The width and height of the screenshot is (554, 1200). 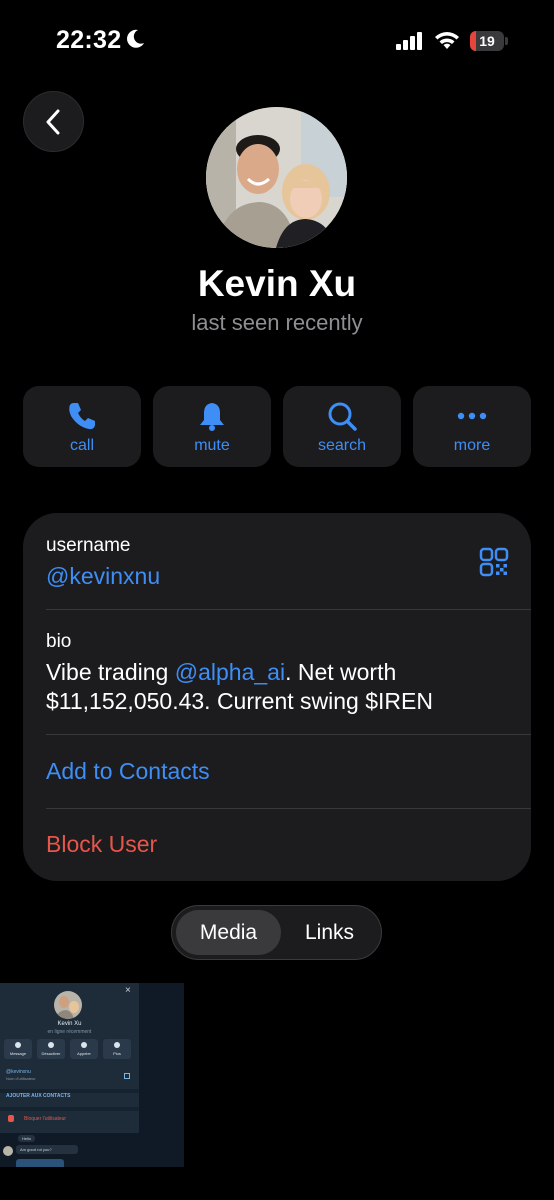 What do you see at coordinates (69, 1032) in the screenshot?
I see `thumbnail-status: en ligne récemment` at bounding box center [69, 1032].